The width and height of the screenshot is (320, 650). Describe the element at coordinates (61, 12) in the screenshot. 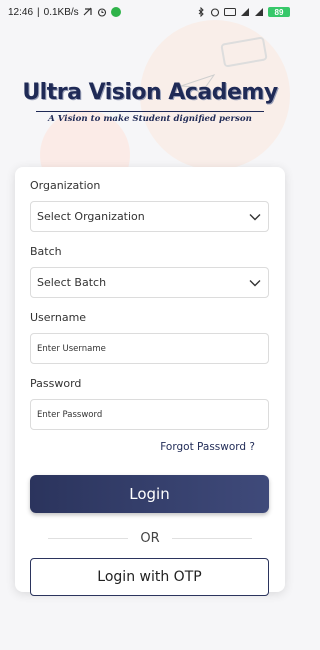

I see `network-speed: 0.1KB/s` at that location.